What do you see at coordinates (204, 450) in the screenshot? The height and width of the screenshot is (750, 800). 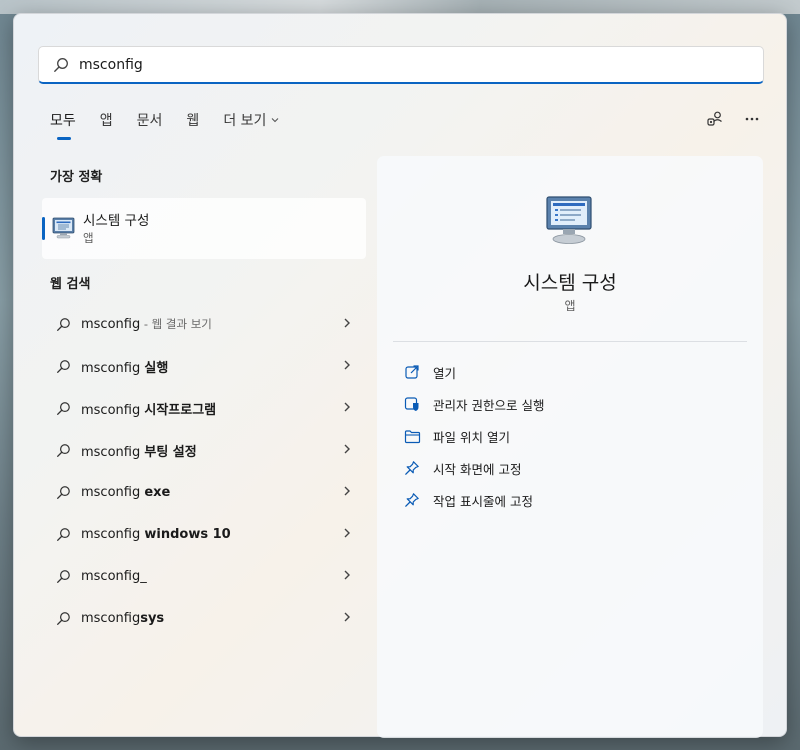 I see `web-result-item: msconfig 부팅 설정` at bounding box center [204, 450].